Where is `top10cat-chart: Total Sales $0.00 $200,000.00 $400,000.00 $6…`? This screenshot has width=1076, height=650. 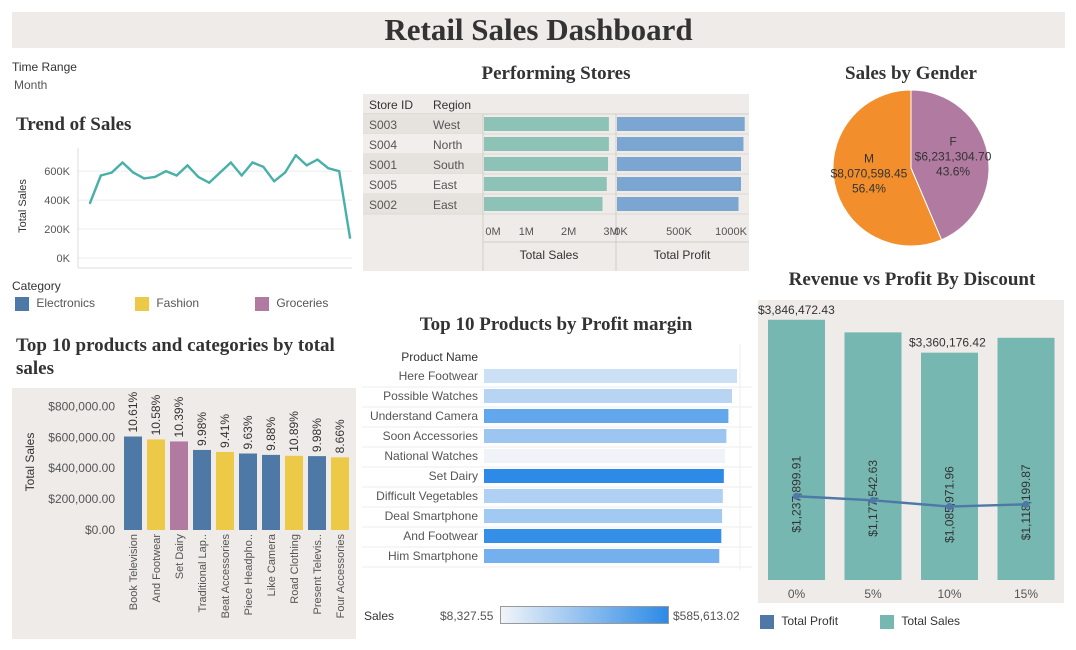 top10cat-chart: Total Sales $0.00 $200,000.00 $400,000.00 $6… is located at coordinates (186, 505).